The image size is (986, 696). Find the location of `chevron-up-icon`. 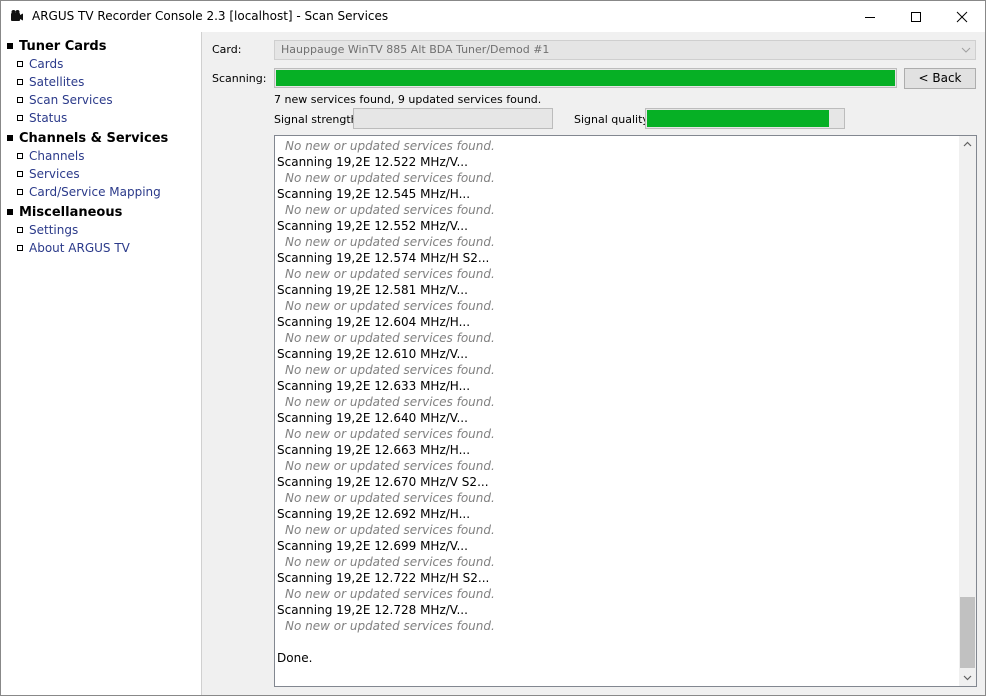

chevron-up-icon is located at coordinates (967, 144).